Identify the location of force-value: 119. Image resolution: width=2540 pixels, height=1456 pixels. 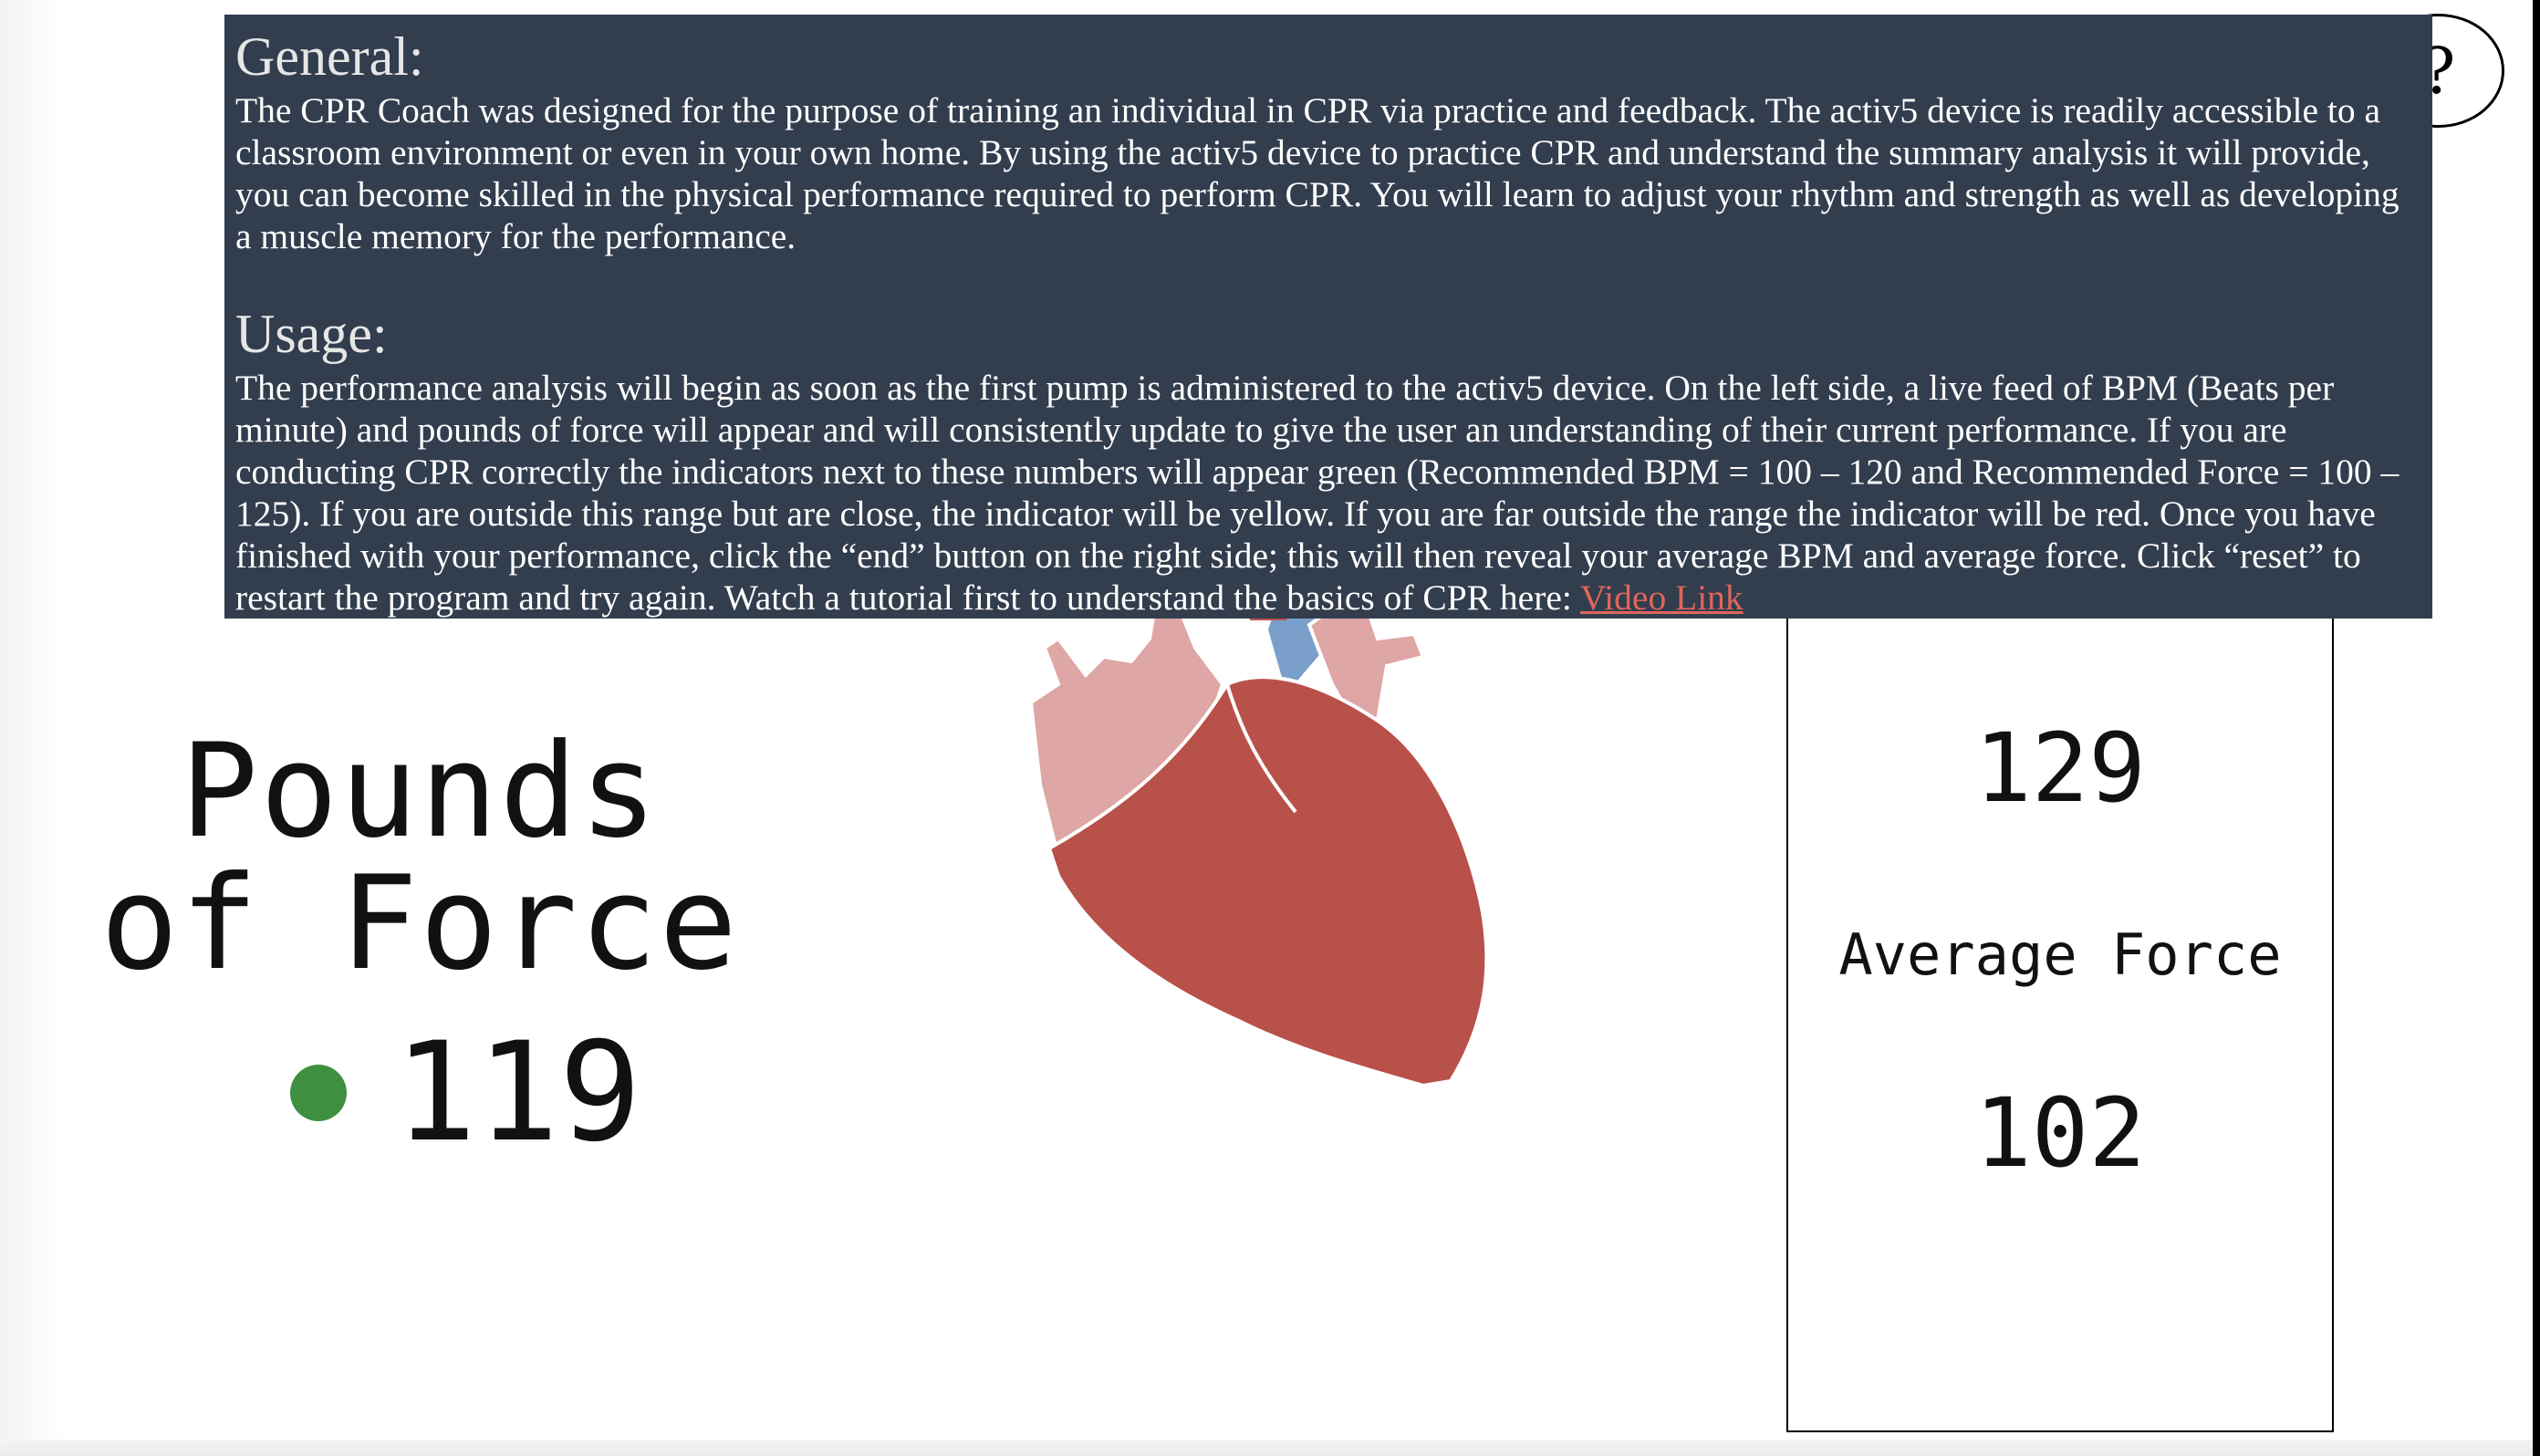
(517, 1093).